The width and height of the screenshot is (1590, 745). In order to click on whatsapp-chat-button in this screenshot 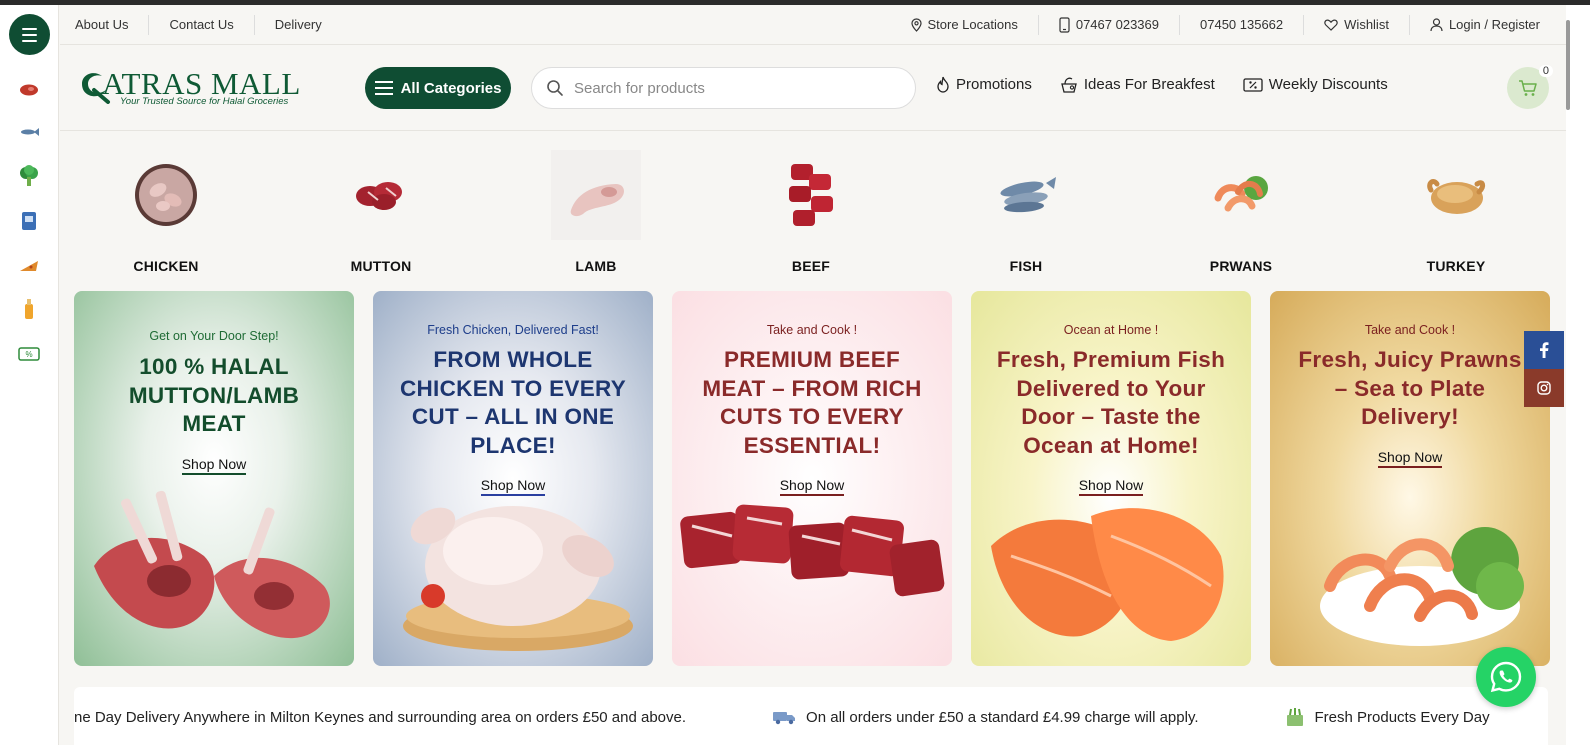, I will do `click(1506, 677)`.